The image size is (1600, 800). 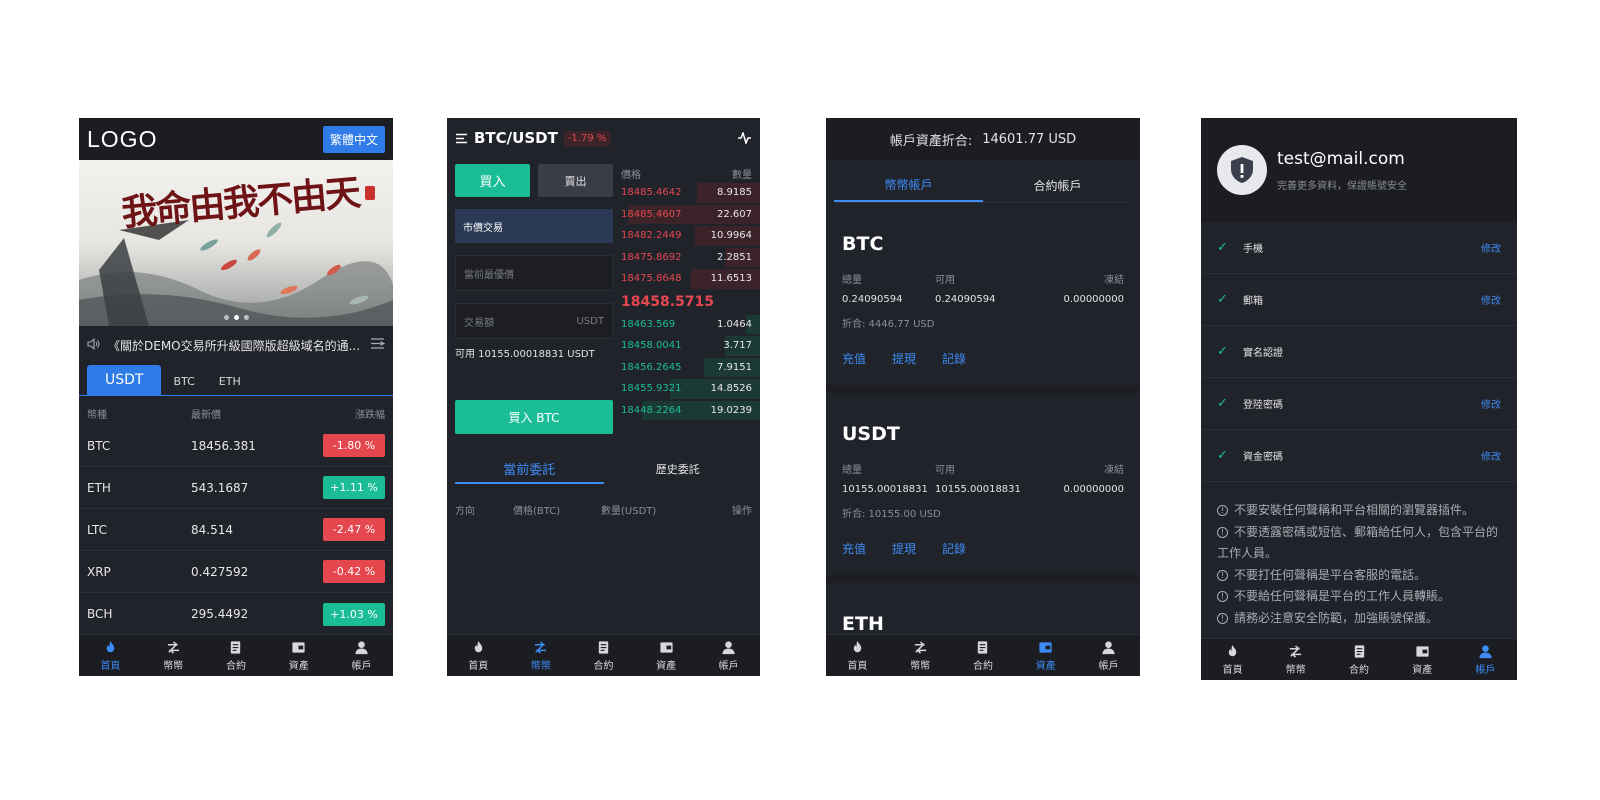 What do you see at coordinates (534, 226) in the screenshot?
I see `order-type-select: 市價交易` at bounding box center [534, 226].